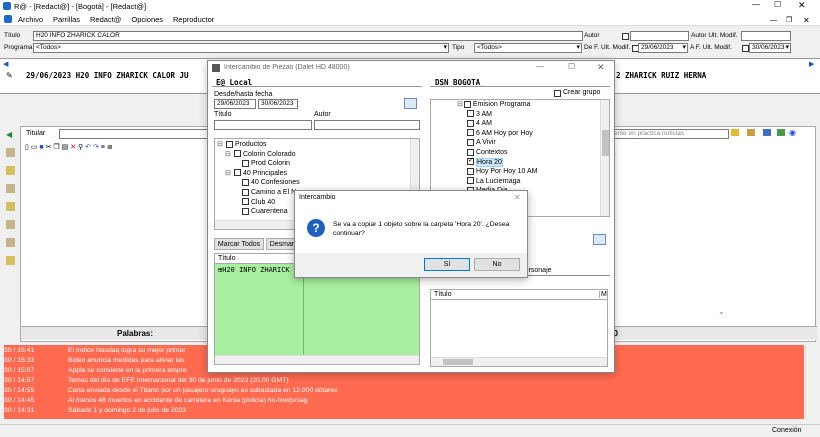  I want to click on dialog-maximize-button: ☐, so click(571, 66).